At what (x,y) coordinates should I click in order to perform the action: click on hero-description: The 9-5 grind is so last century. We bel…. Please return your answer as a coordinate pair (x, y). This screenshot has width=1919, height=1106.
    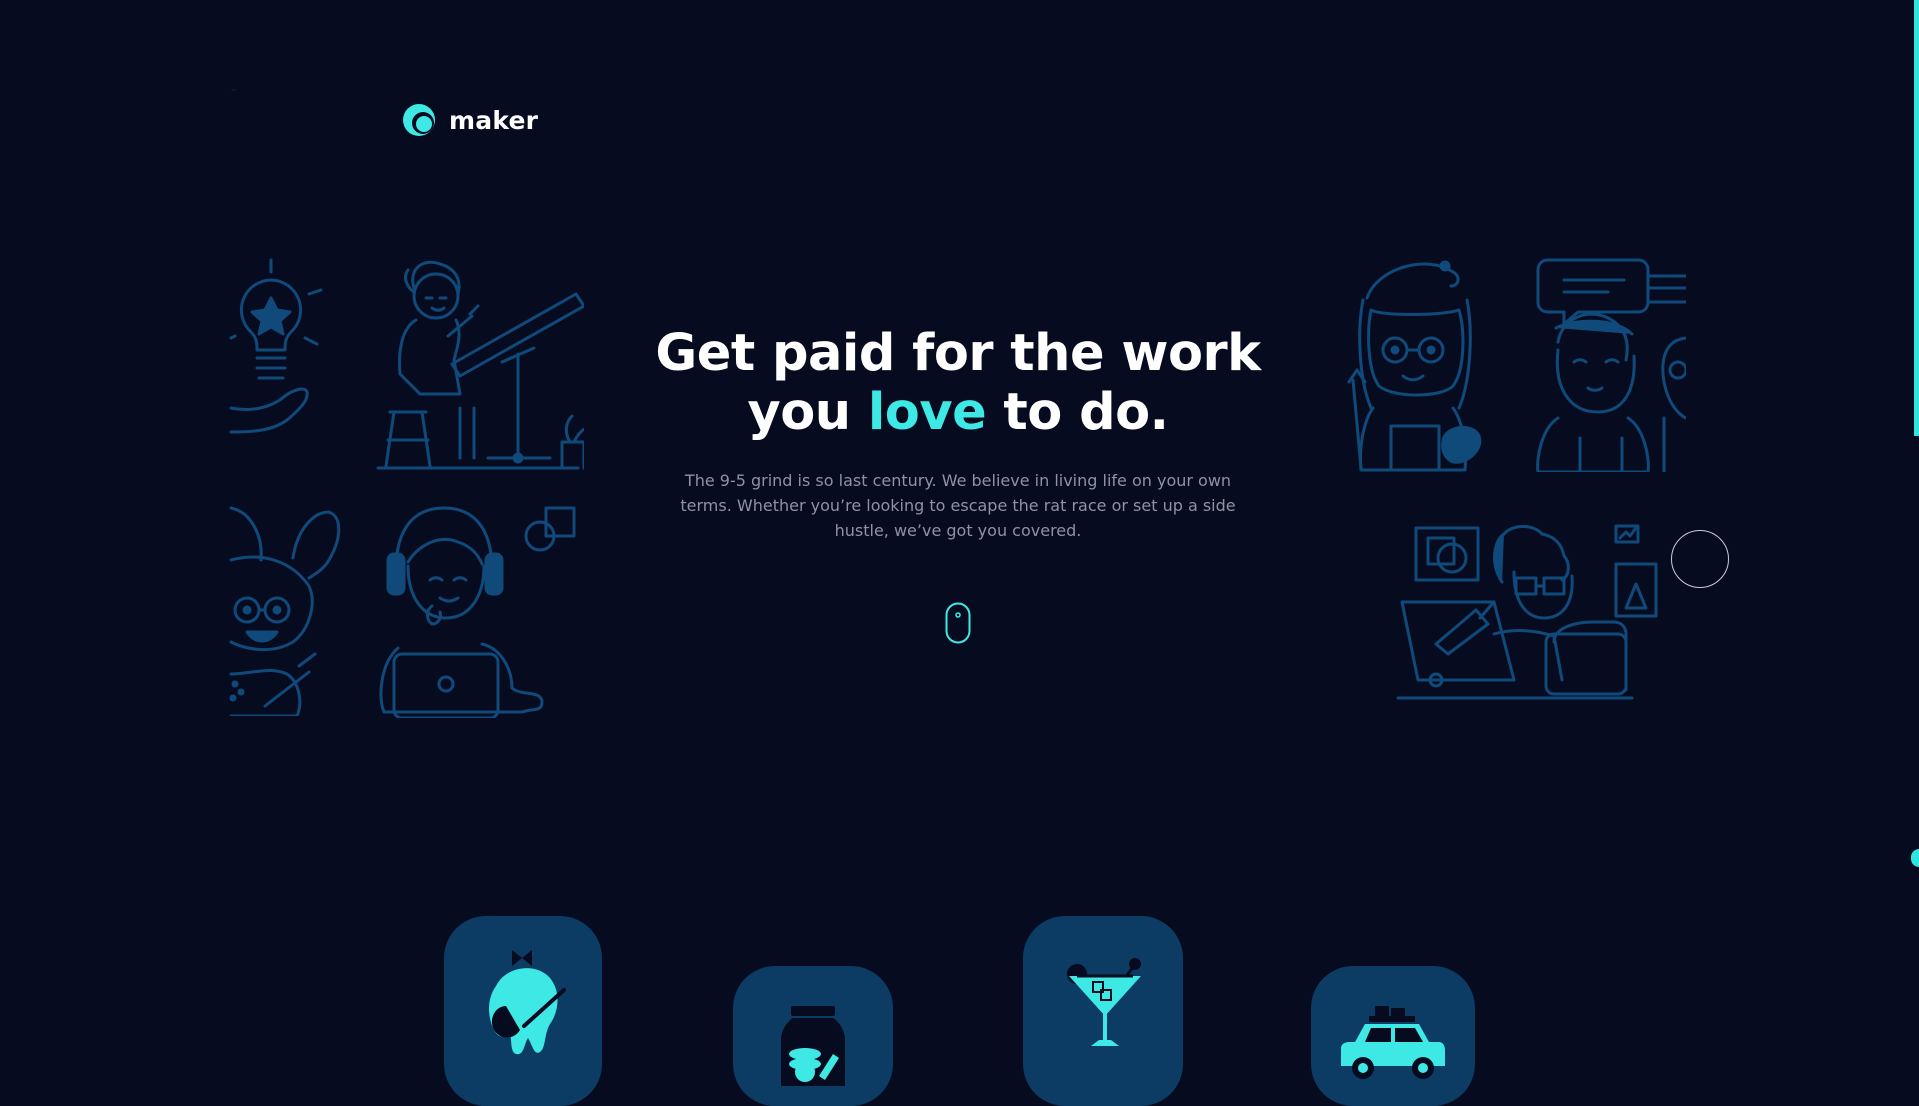
    Looking at the image, I should click on (958, 505).